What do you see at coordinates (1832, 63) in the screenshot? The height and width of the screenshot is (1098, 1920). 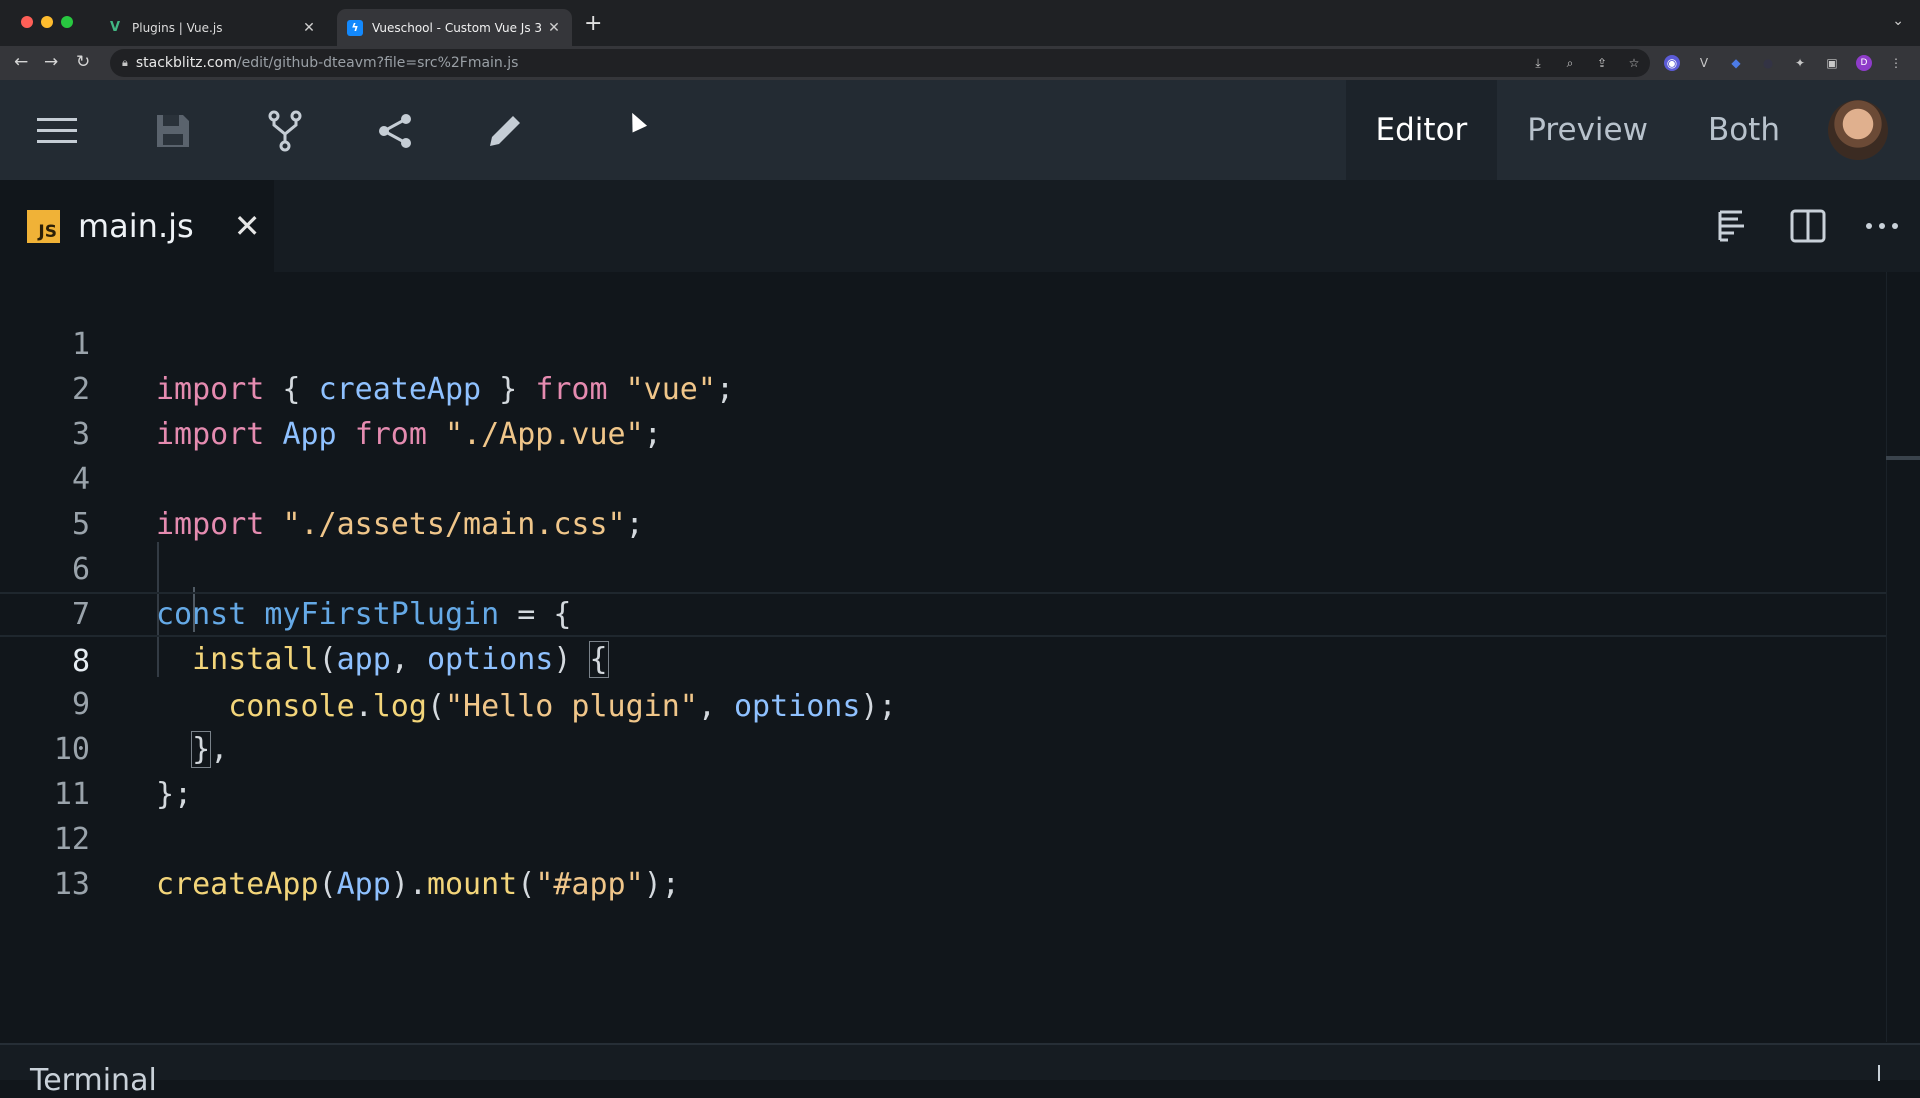 I see `sidebar-icon: ▣` at bounding box center [1832, 63].